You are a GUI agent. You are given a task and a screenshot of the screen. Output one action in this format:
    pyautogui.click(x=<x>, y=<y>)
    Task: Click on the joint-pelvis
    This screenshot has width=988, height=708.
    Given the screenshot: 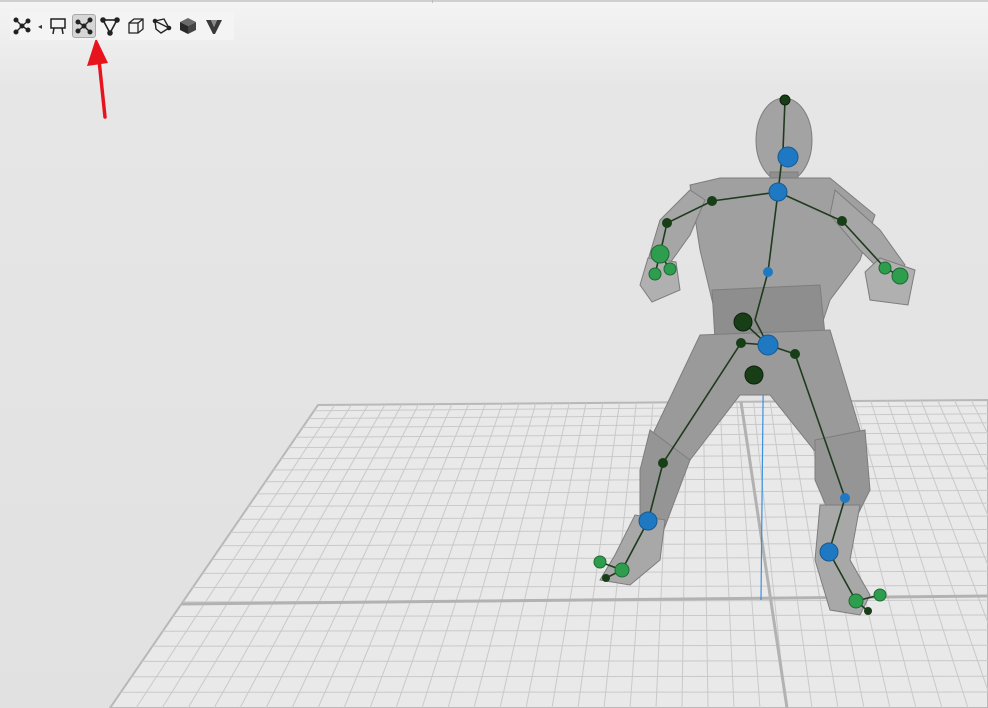 What is the action you would take?
    pyautogui.click(x=768, y=345)
    